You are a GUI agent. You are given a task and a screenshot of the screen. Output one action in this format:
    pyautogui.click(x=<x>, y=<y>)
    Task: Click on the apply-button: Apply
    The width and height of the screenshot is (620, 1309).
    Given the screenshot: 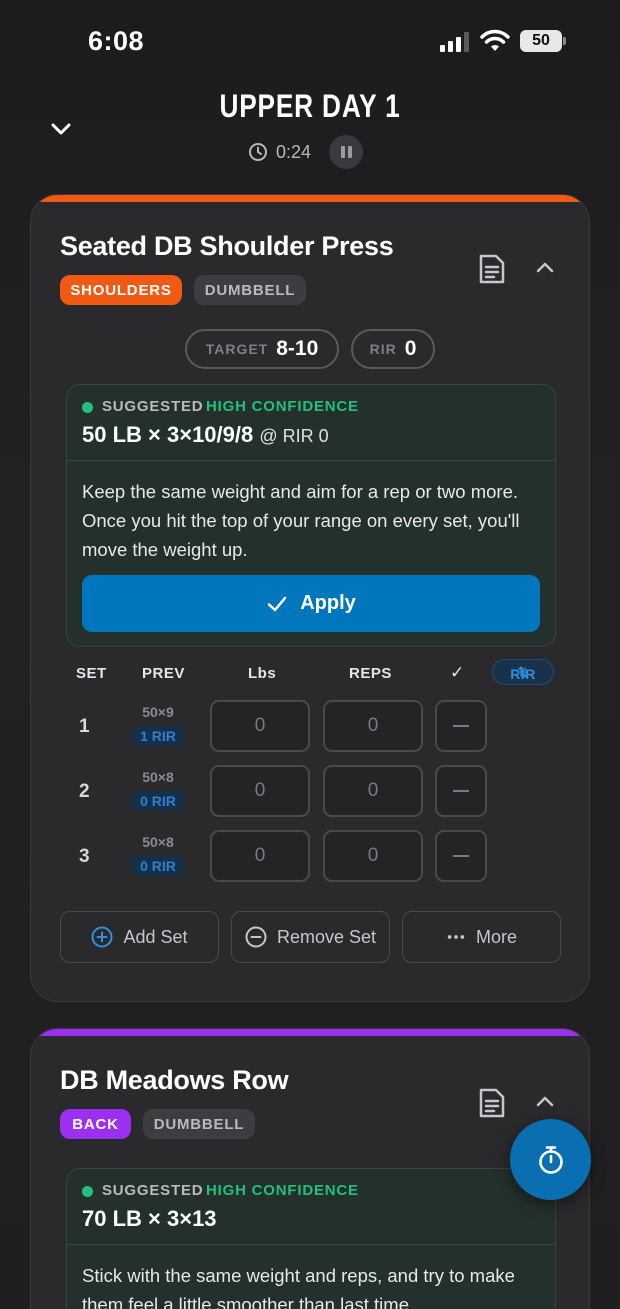 What is the action you would take?
    pyautogui.click(x=311, y=603)
    